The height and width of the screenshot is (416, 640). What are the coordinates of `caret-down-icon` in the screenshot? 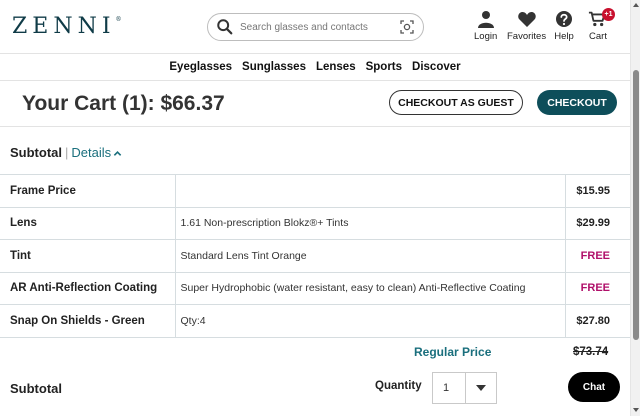 It's located at (480, 388).